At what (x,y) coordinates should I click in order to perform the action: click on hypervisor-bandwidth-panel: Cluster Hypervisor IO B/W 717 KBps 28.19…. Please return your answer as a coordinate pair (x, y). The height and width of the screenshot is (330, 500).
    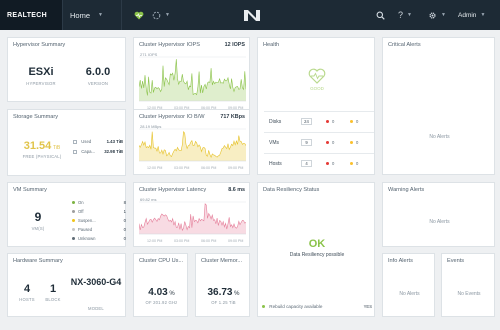
    Looking at the image, I should click on (191, 142).